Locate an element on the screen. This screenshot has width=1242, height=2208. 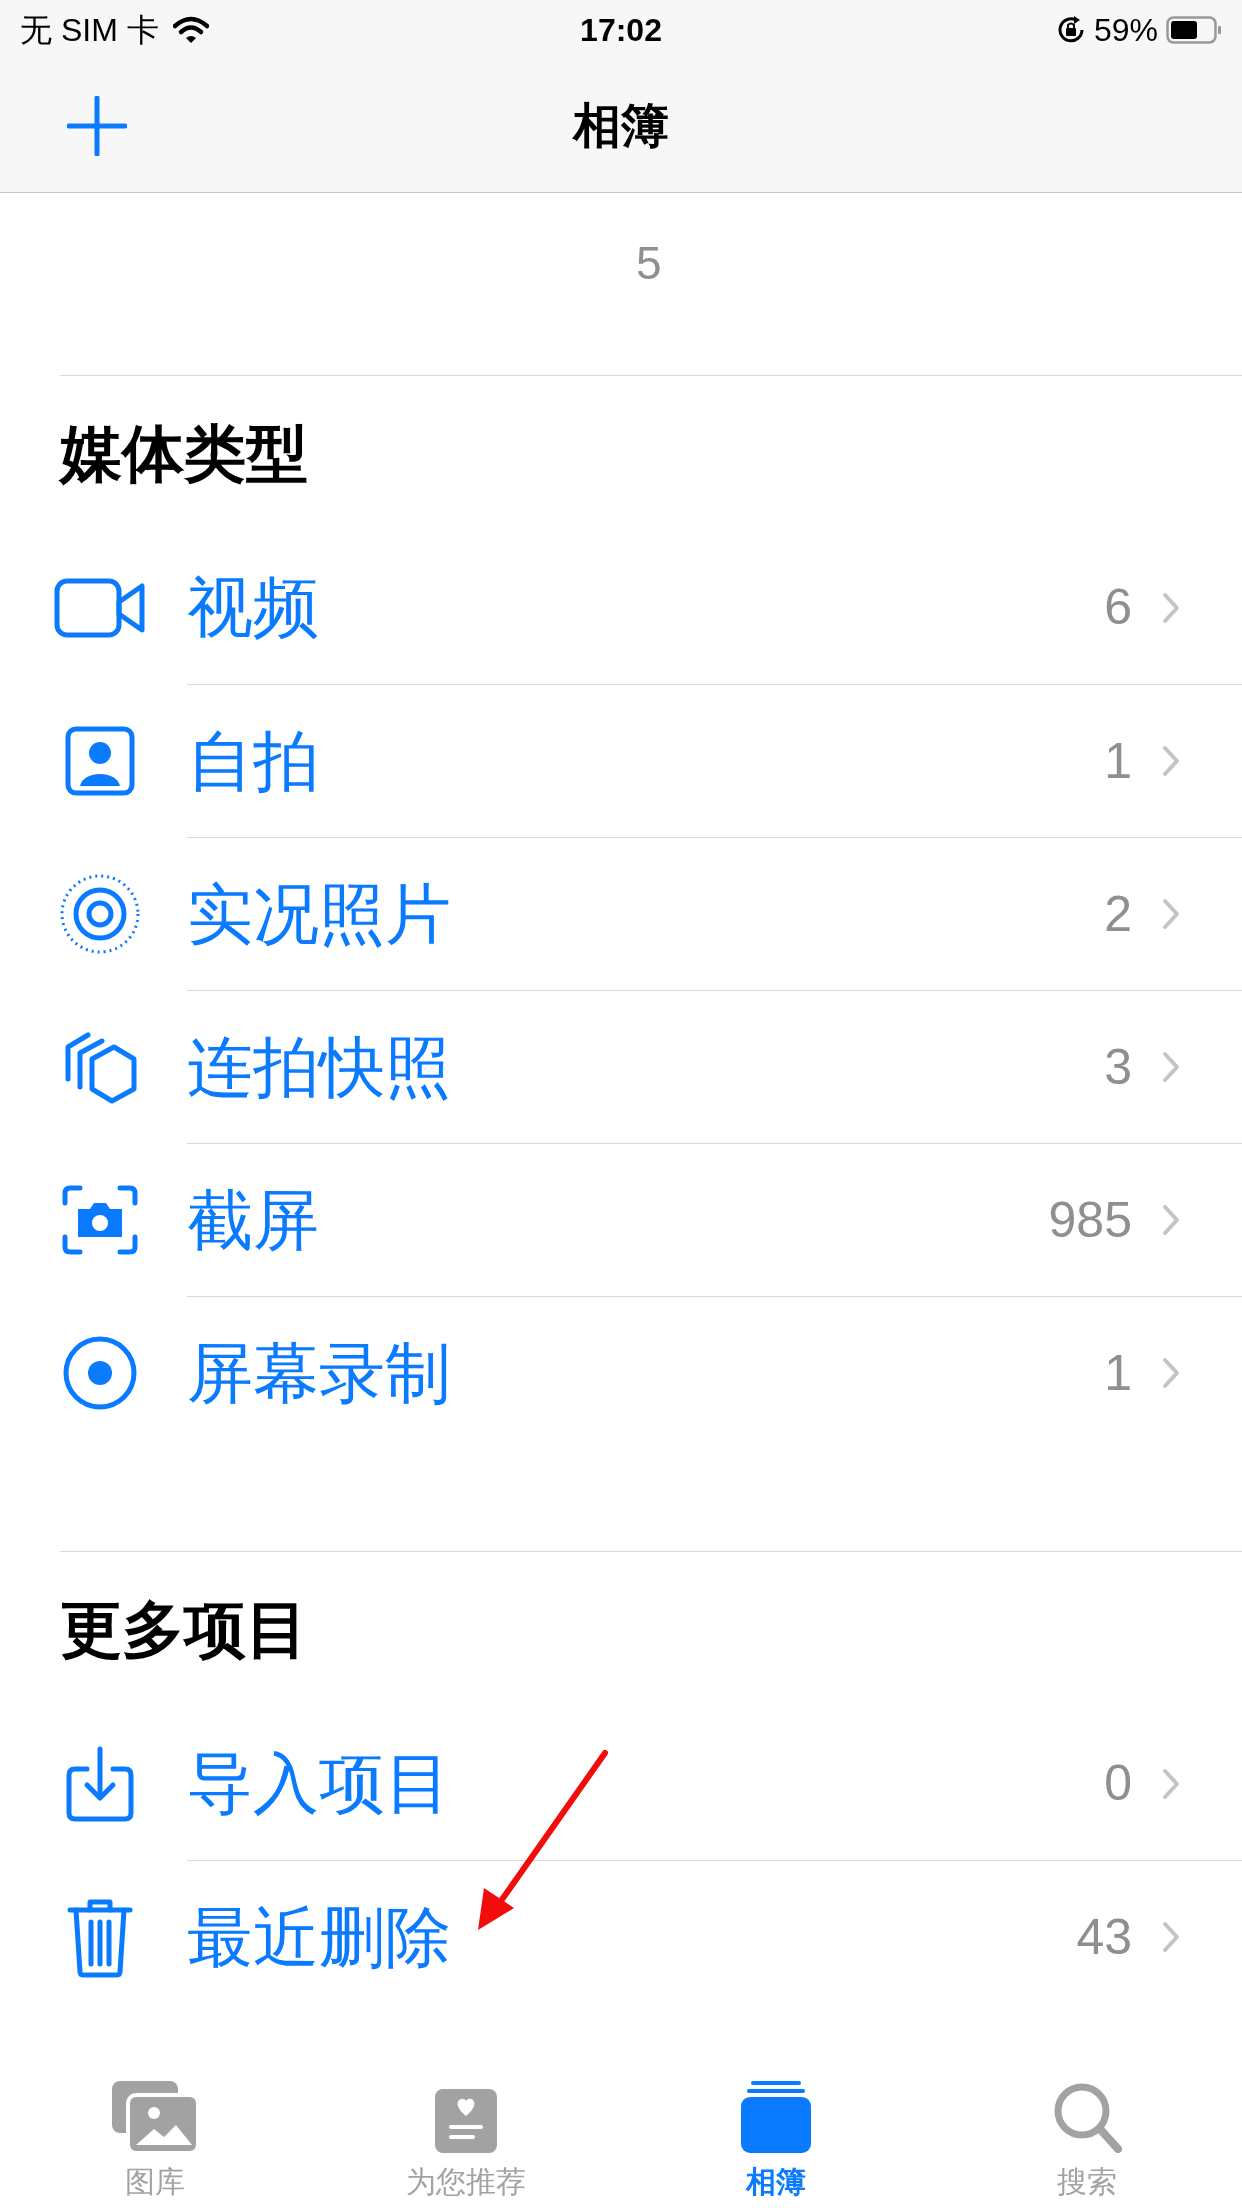
album-name: 自拍 is located at coordinates (253, 761).